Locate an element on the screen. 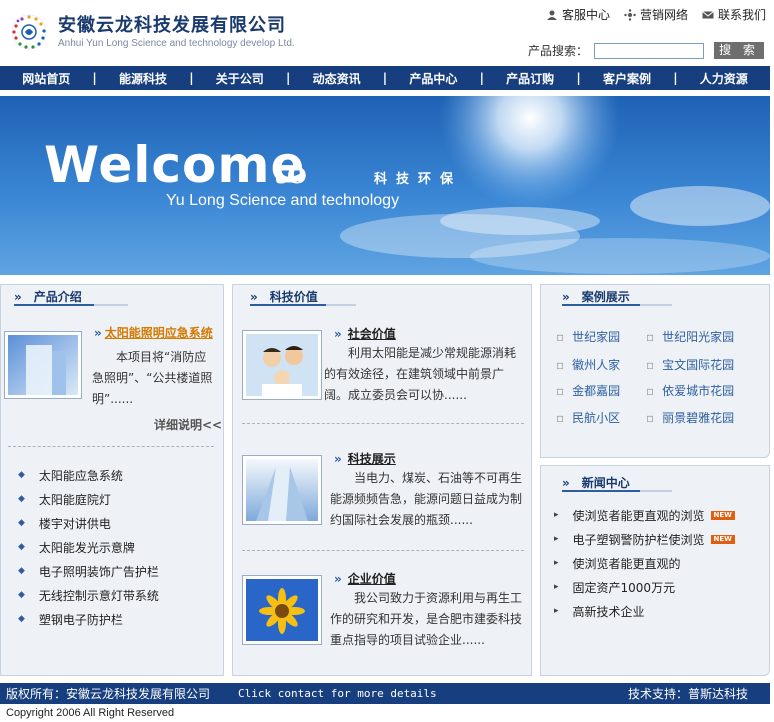  cases-title-text: 案例展示 is located at coordinates (605, 297).